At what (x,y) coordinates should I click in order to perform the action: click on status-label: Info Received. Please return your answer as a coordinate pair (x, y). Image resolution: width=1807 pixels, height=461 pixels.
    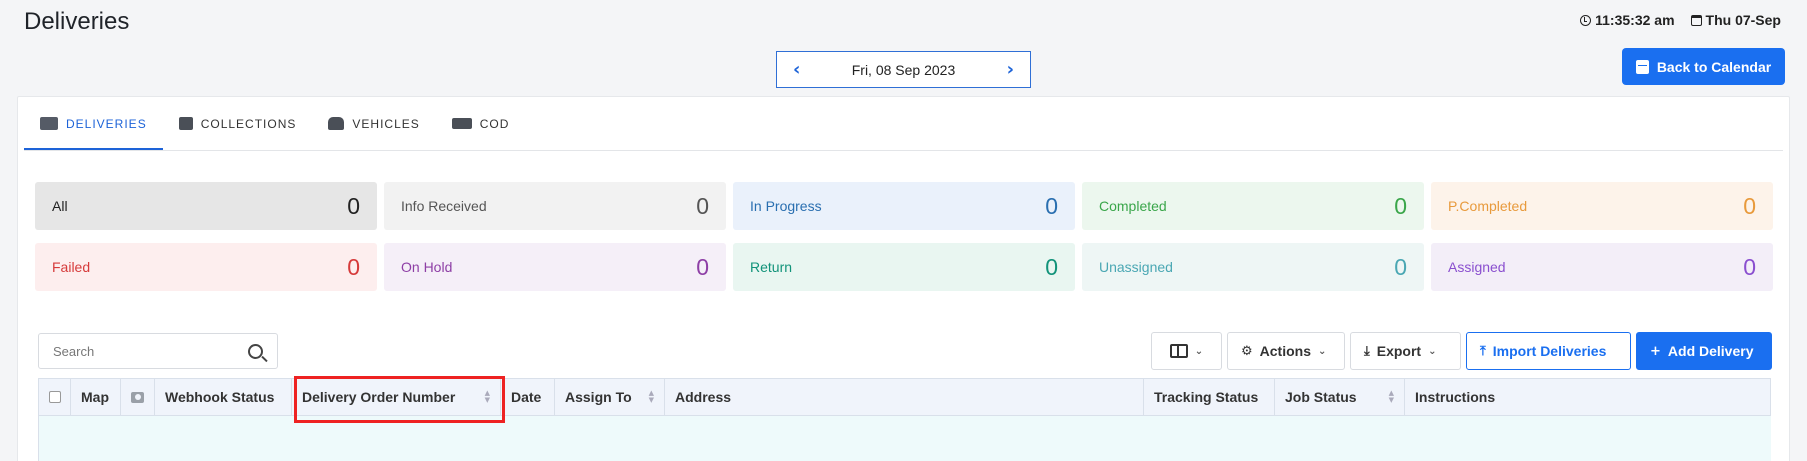
    Looking at the image, I should click on (444, 206).